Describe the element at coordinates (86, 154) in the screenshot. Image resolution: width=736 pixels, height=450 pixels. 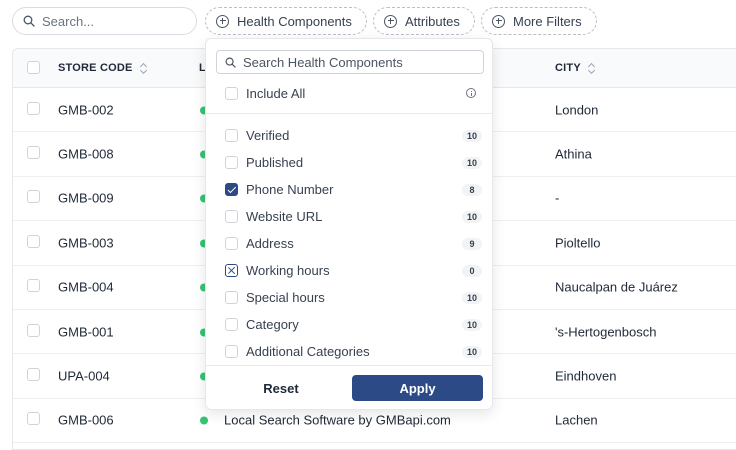
I see `store-code-cell: GMB-008` at that location.